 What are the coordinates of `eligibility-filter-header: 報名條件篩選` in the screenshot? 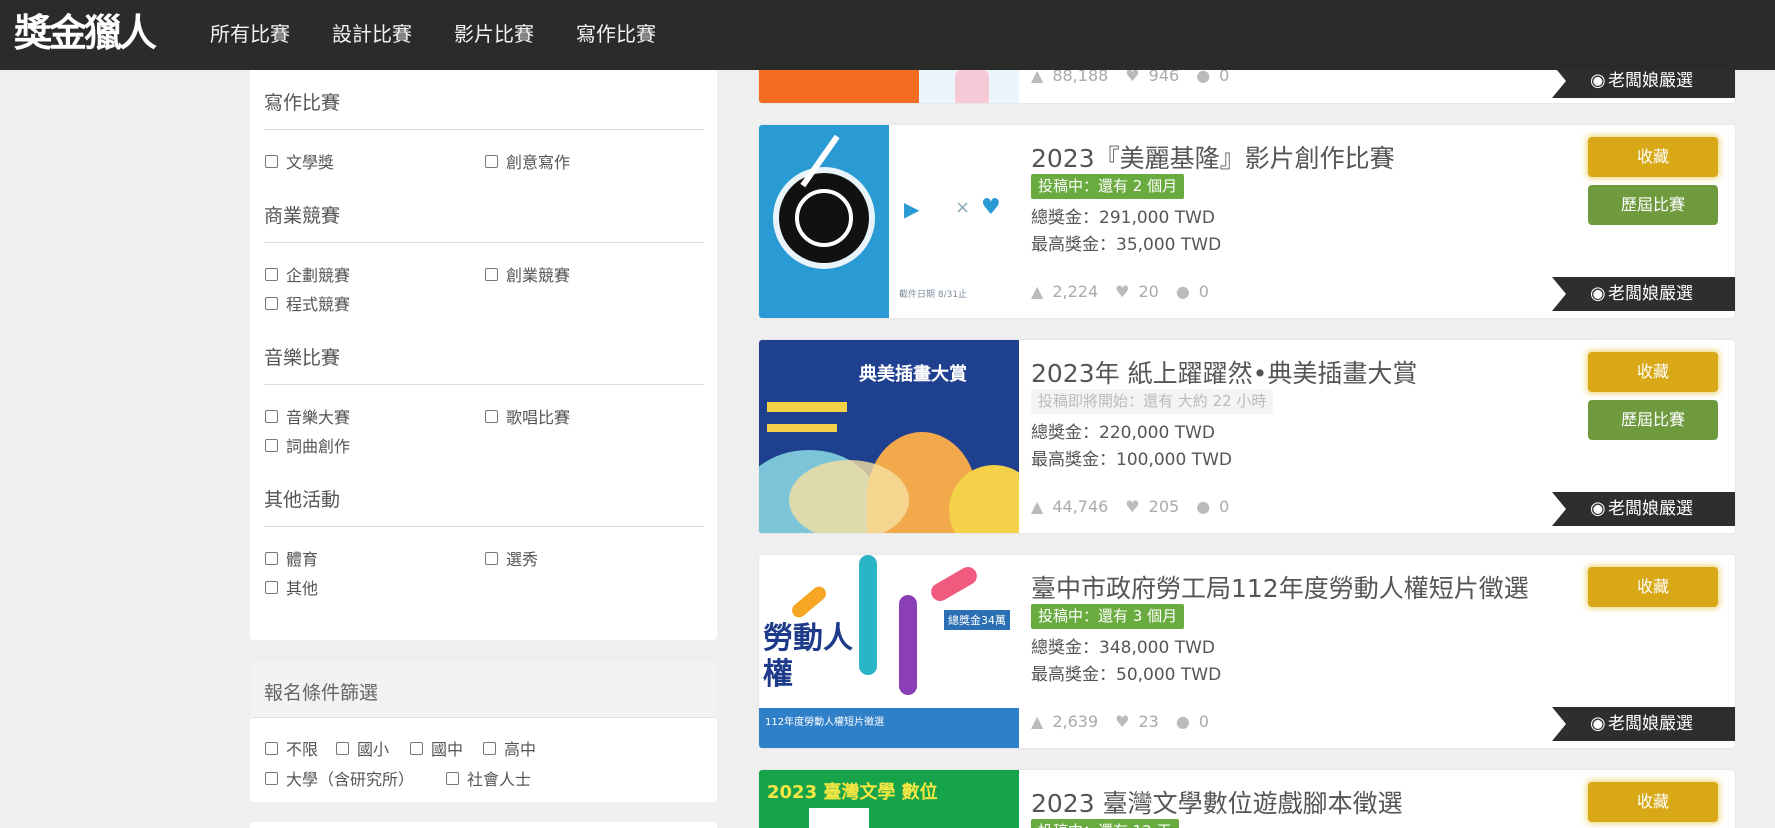 It's located at (483, 690).